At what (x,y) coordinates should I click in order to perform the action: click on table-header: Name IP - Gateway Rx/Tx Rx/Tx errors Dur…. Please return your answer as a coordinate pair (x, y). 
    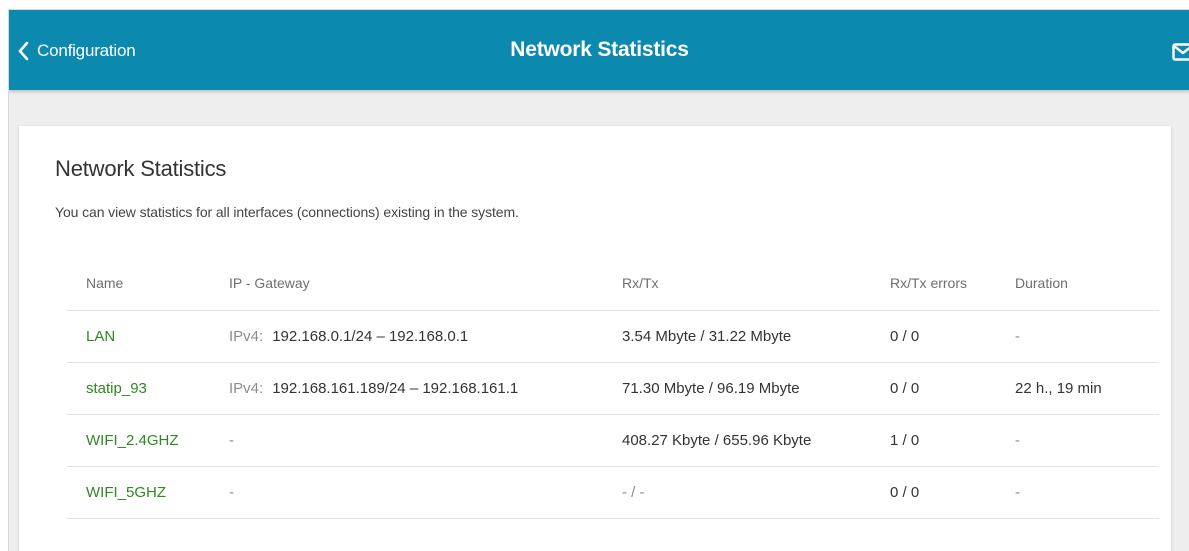
    Looking at the image, I should click on (613, 283).